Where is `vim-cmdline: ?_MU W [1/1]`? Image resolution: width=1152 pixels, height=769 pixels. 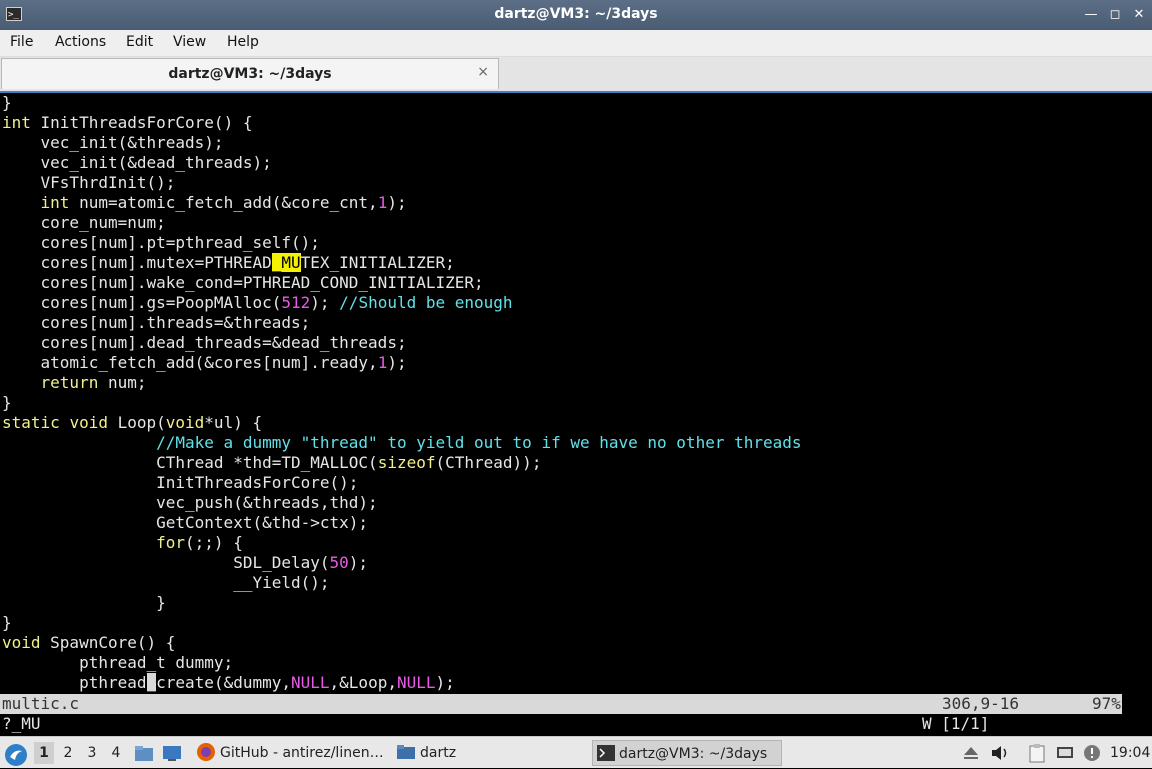 vim-cmdline: ?_MU W [1/1] is located at coordinates (576, 724).